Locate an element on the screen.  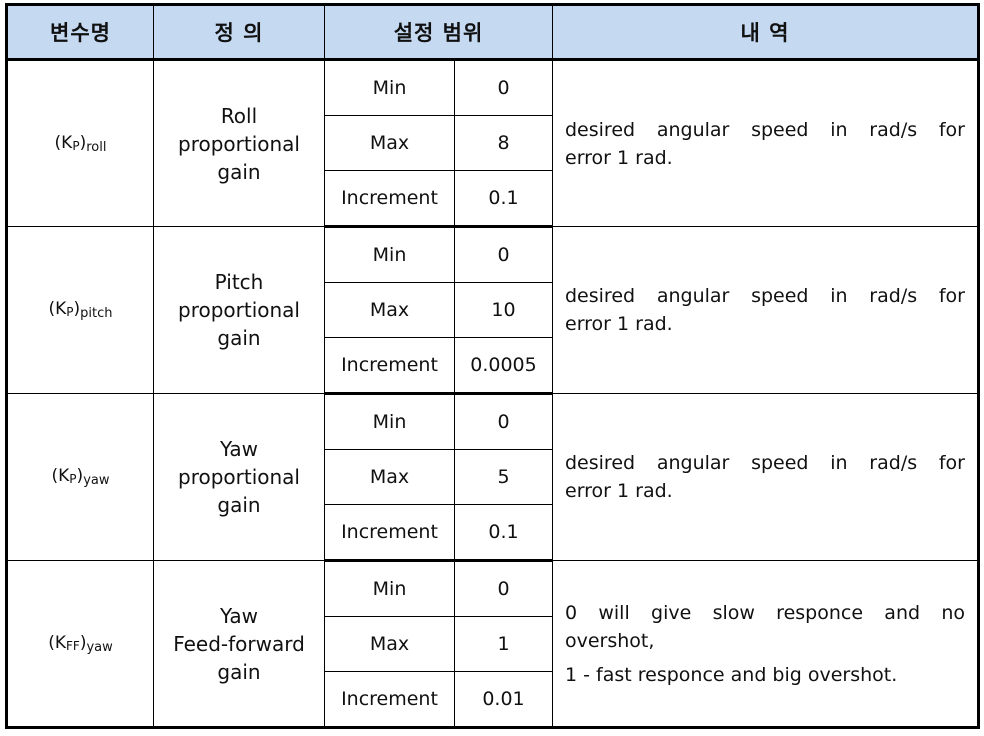
definition-cell: Roll proportional gain is located at coordinates (239, 143).